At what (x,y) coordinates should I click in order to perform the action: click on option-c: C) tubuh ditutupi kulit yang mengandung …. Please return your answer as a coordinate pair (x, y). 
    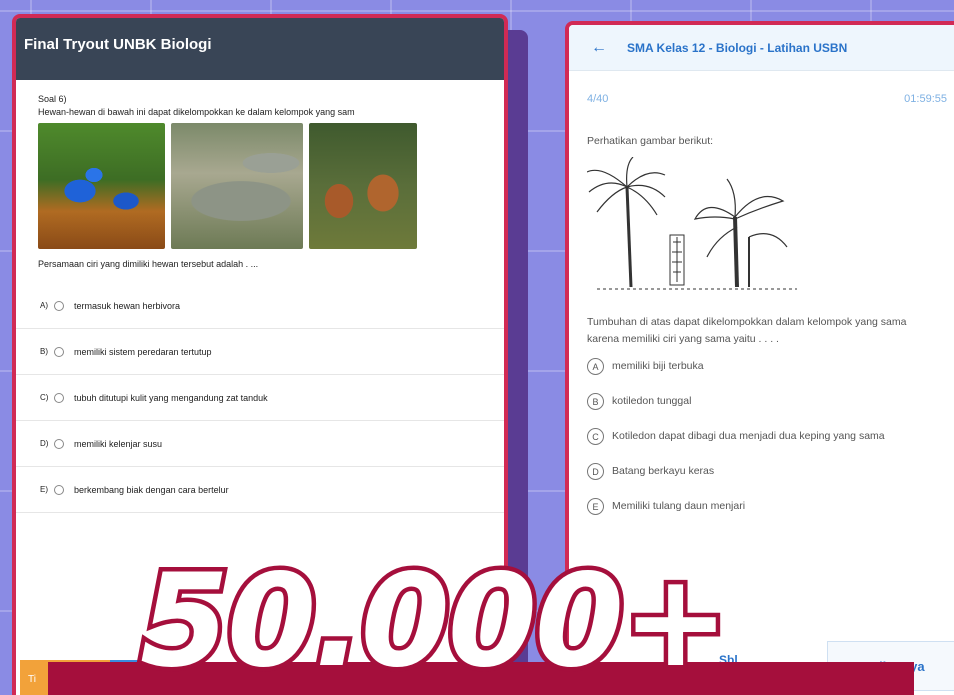
    Looking at the image, I should click on (260, 398).